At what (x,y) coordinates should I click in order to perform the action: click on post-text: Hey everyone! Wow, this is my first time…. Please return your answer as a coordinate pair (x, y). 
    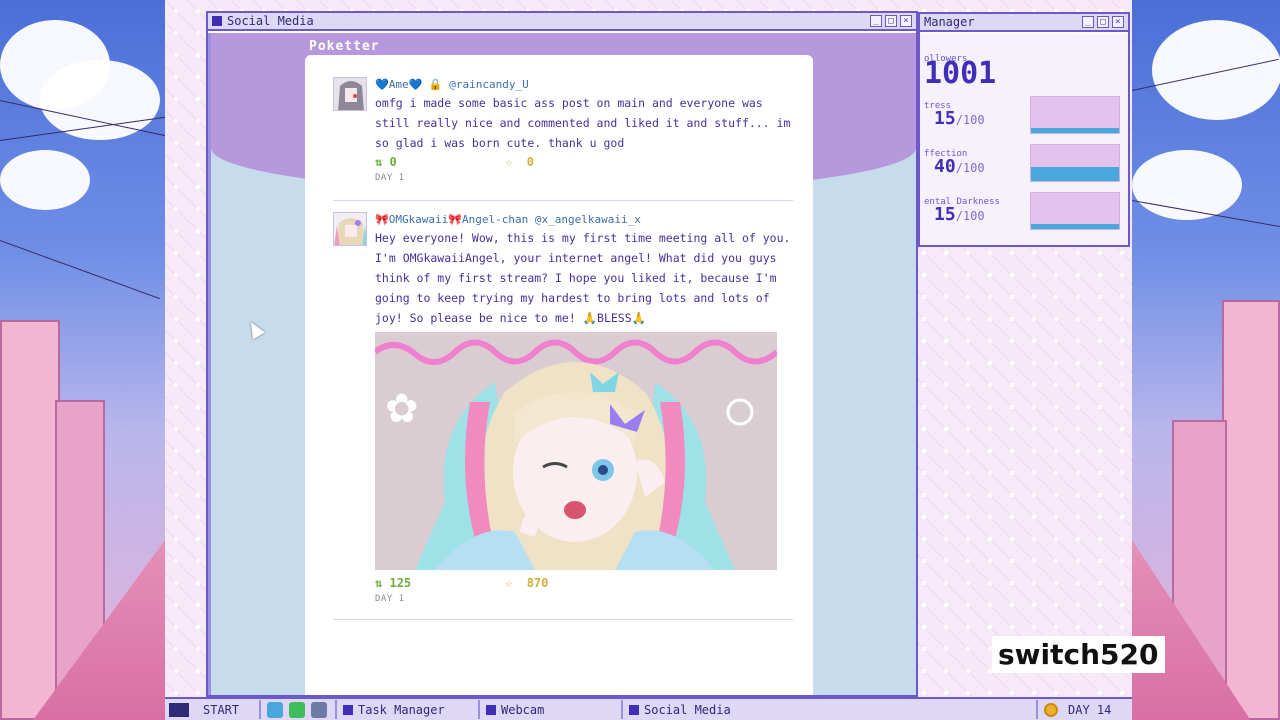
    Looking at the image, I should click on (583, 278).